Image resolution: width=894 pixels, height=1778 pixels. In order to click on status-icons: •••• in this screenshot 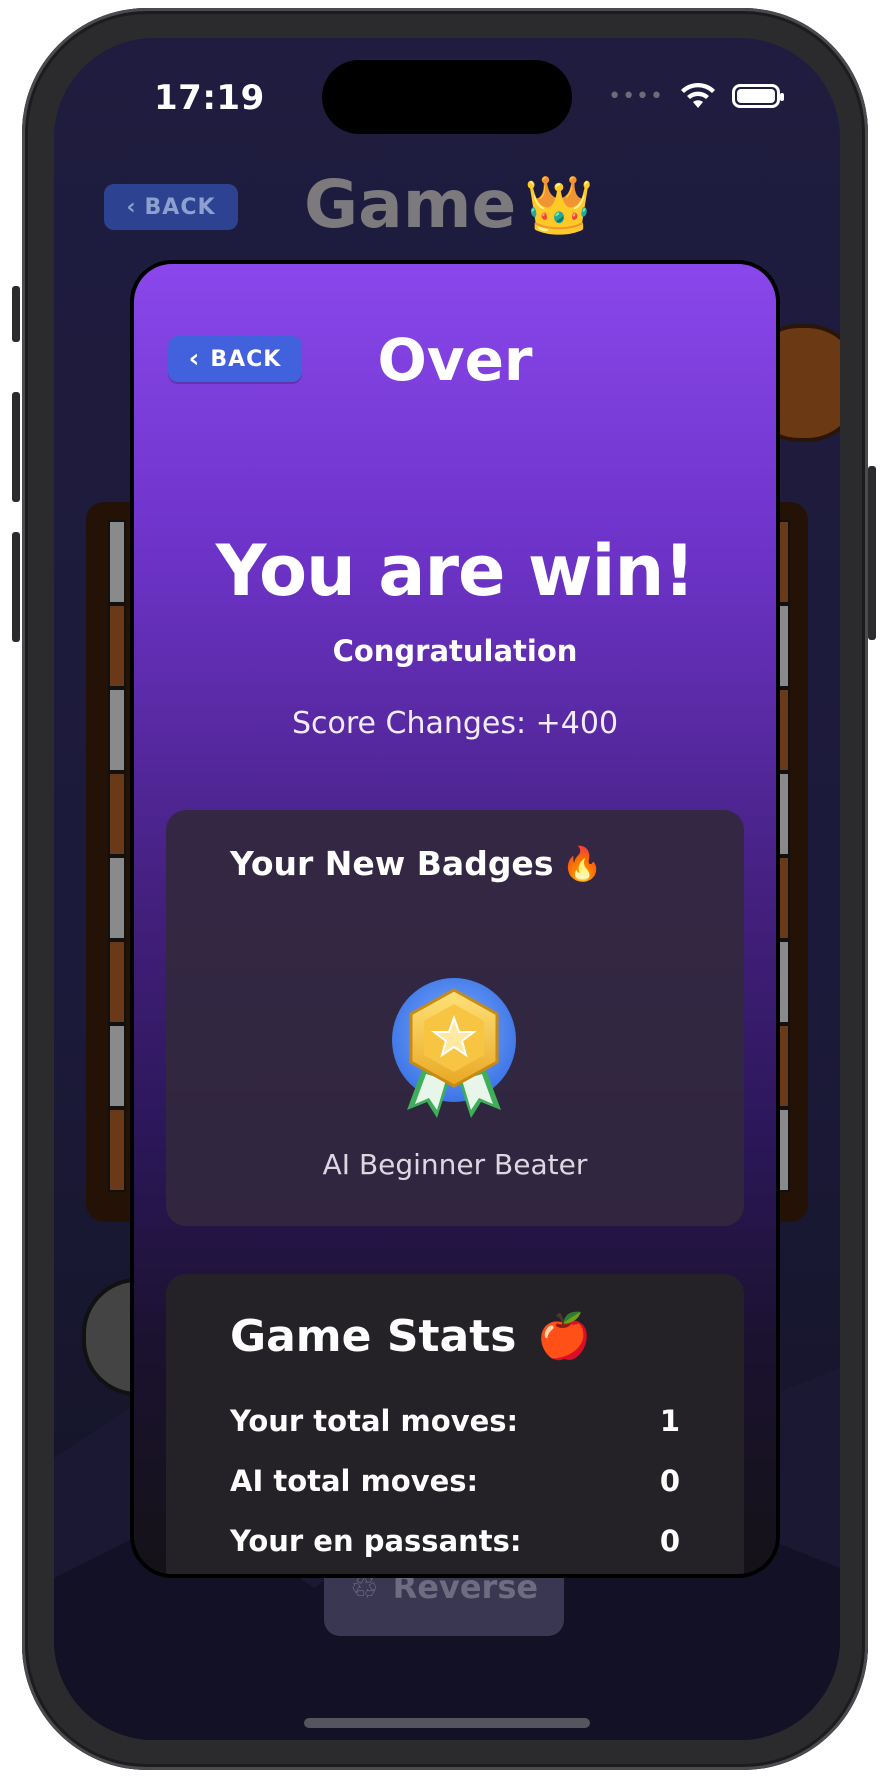, I will do `click(696, 96)`.